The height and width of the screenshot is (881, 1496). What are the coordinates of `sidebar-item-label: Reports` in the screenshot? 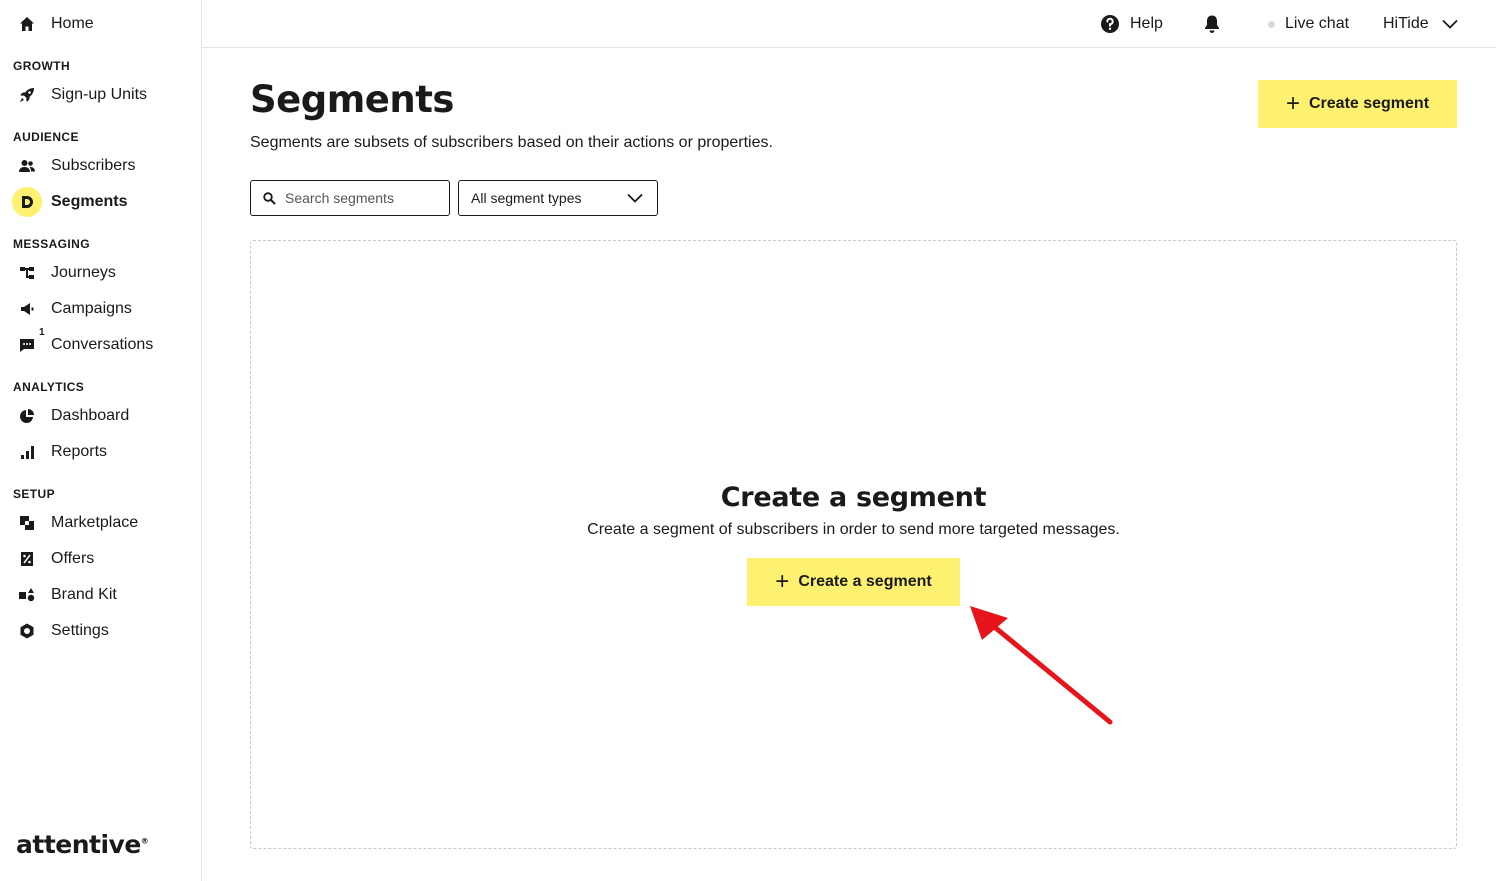 It's located at (79, 451).